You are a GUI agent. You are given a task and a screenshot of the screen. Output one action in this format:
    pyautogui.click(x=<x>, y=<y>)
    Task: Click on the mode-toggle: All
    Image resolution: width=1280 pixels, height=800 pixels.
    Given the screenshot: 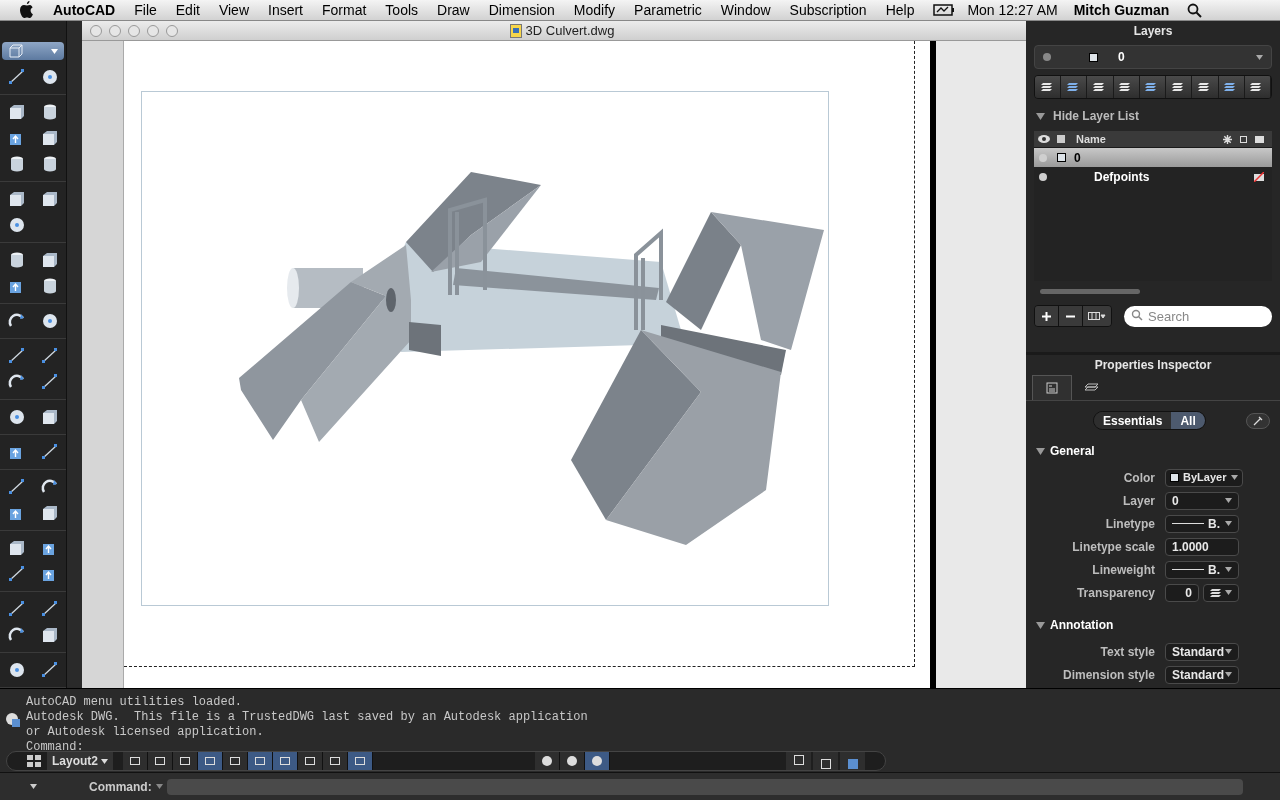 What is the action you would take?
    pyautogui.click(x=1188, y=420)
    